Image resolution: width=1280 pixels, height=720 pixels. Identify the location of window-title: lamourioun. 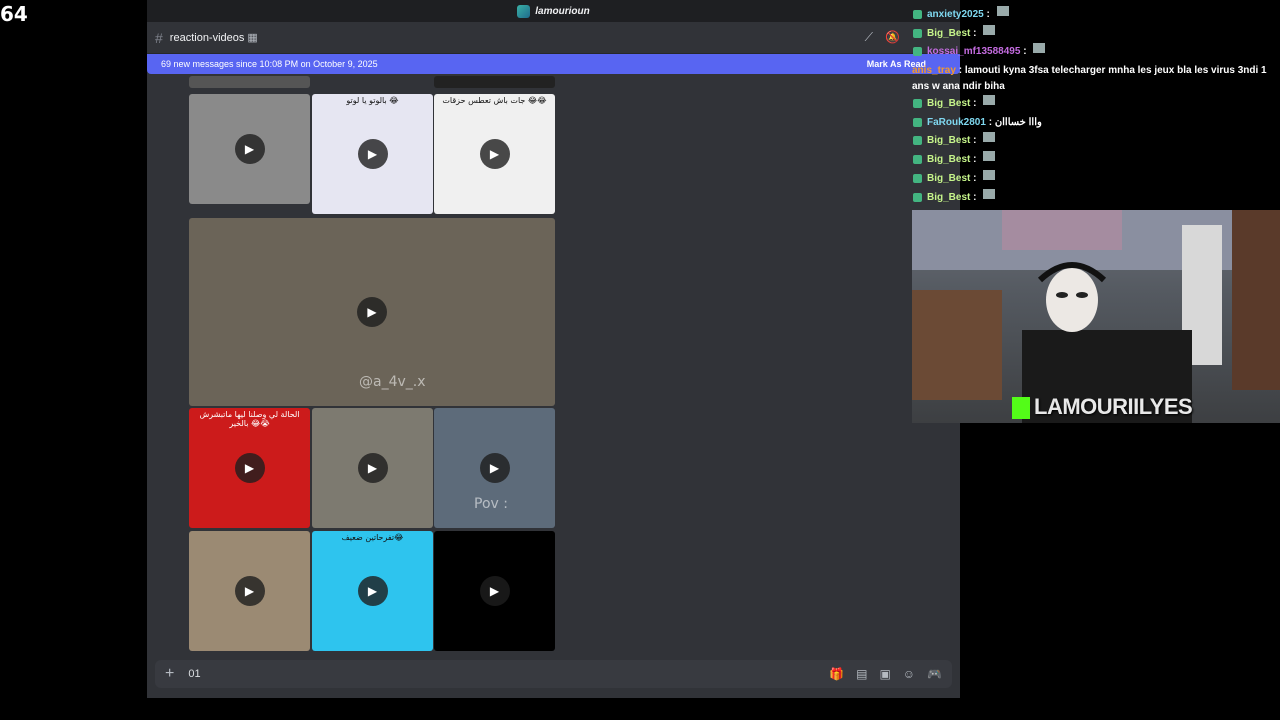
(562, 11).